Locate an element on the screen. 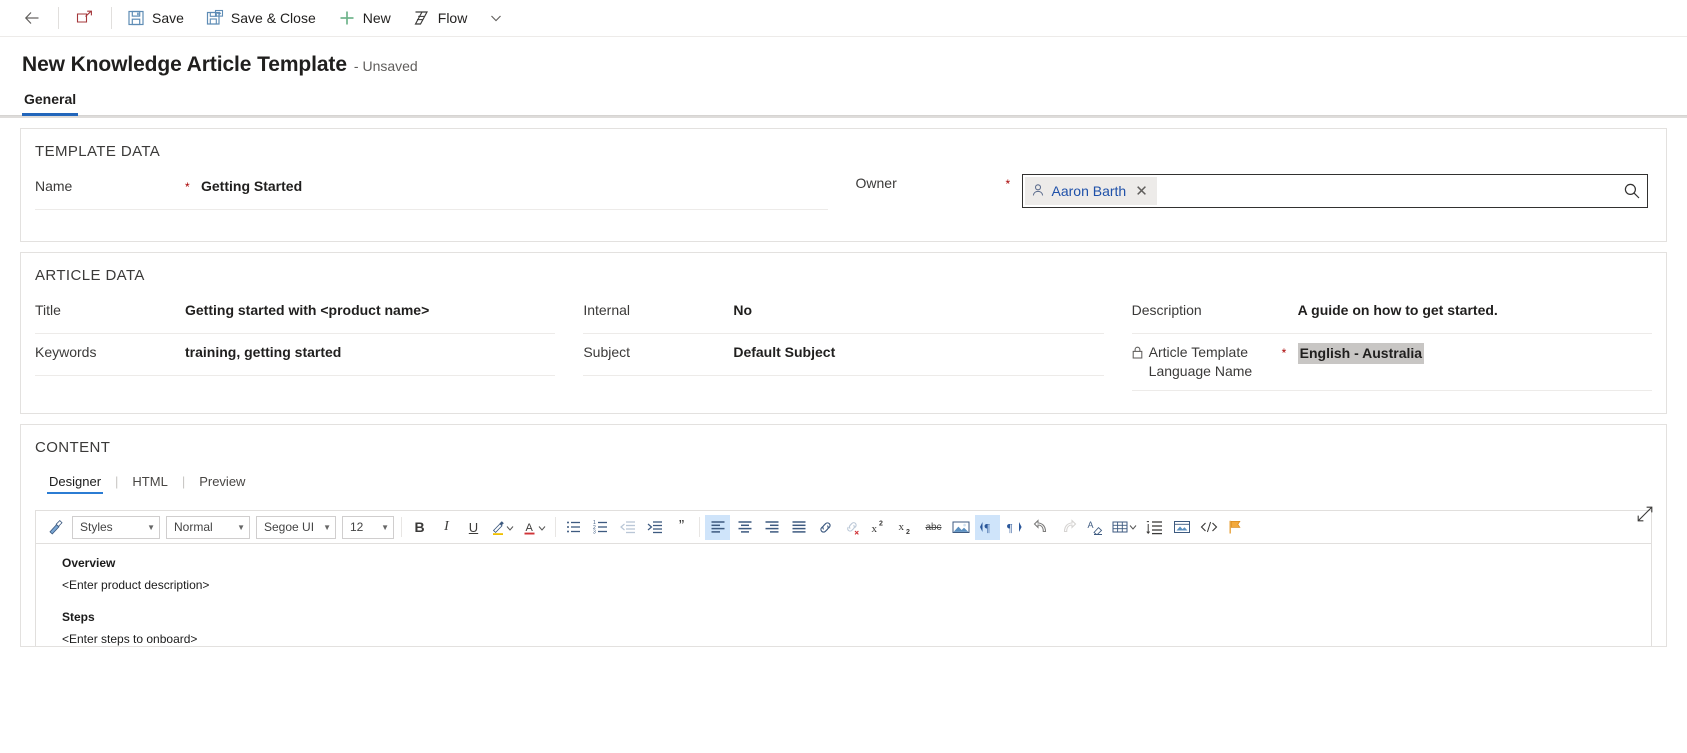 The image size is (1687, 753). field-owner: Owner * Aaron Barth ✕ is located at coordinates (1252, 192).